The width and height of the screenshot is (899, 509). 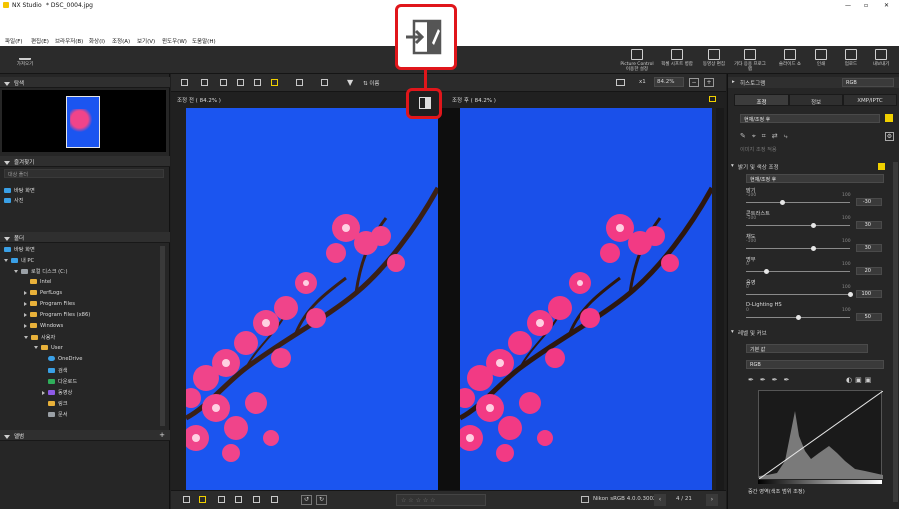 What do you see at coordinates (162, 435) in the screenshot?
I see `add-album-icon: +` at bounding box center [162, 435].